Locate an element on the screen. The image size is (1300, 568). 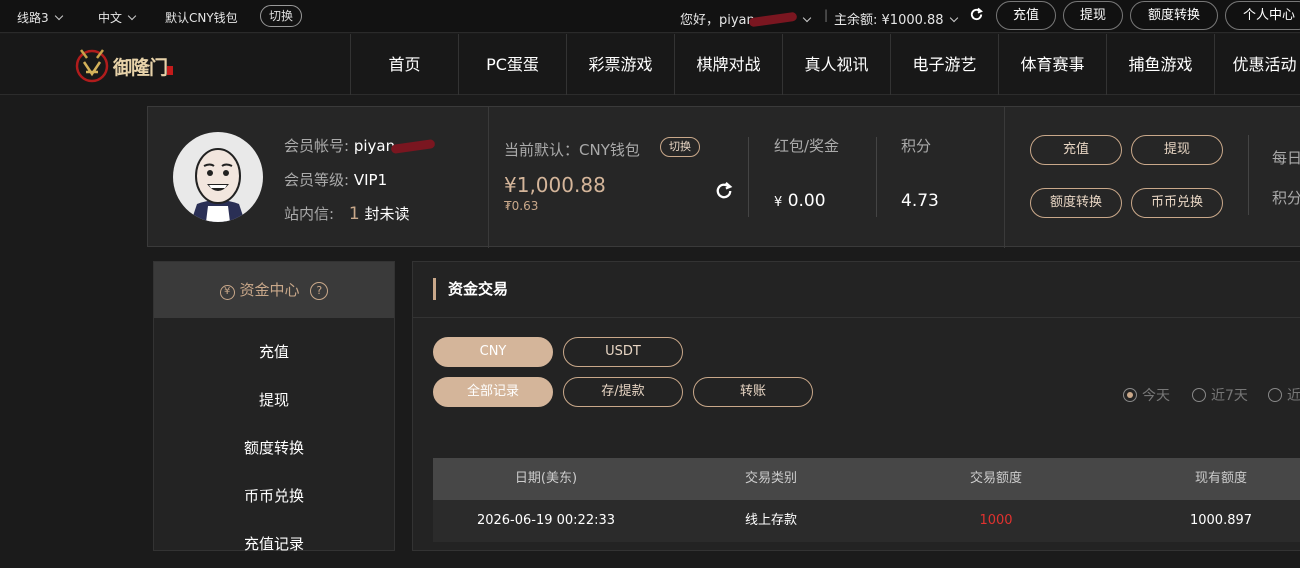
language-select-label: 中文 is located at coordinates (110, 18).